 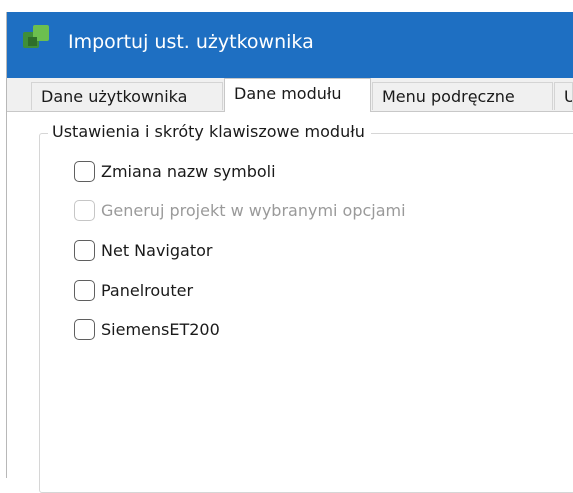 What do you see at coordinates (188, 171) in the screenshot?
I see `option-label: Zmiana nazw symboli` at bounding box center [188, 171].